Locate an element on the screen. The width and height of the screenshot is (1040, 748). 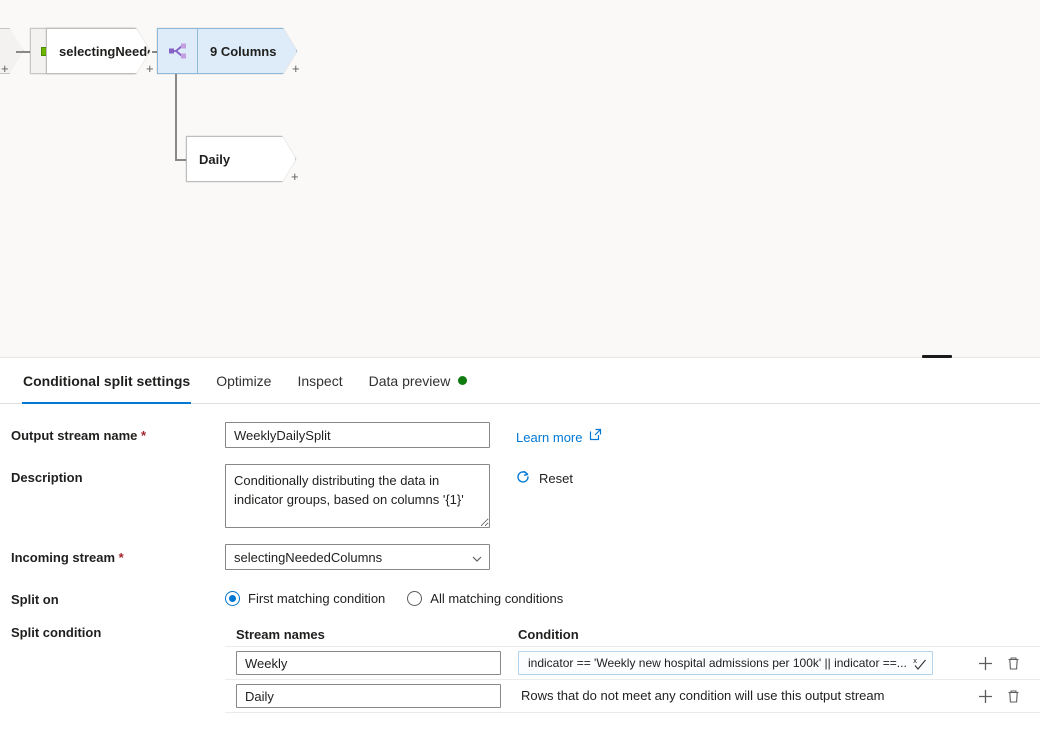
canvas-node-daily: Daily is located at coordinates (241, 159).